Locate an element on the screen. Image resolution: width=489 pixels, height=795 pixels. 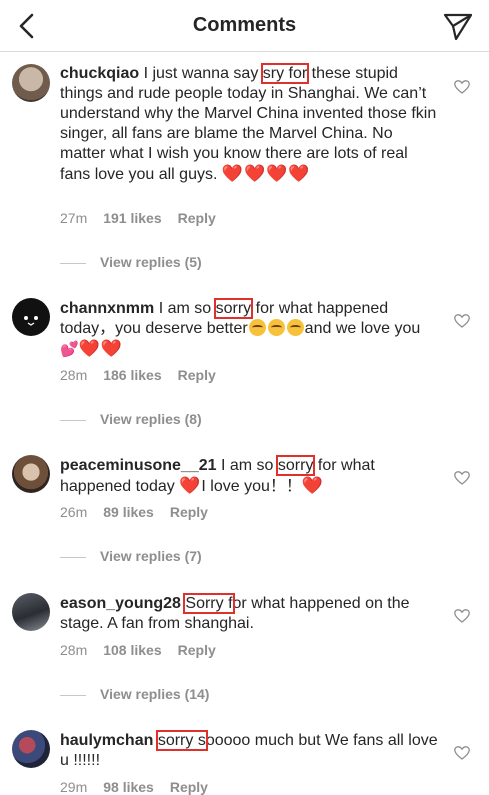
highlighted-phrase: sry for is located at coordinates (285, 73).